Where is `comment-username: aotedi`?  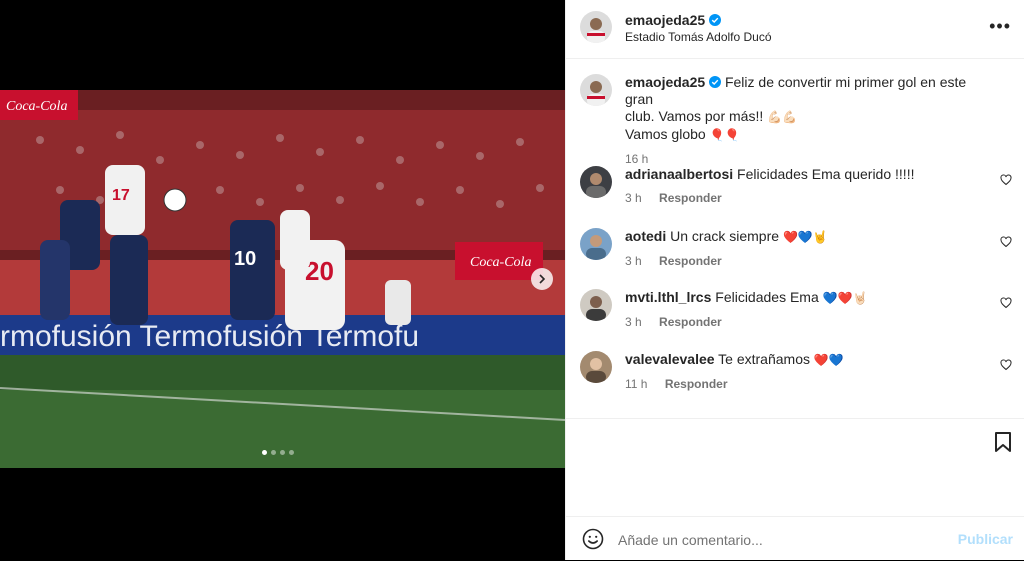 comment-username: aotedi is located at coordinates (645, 236).